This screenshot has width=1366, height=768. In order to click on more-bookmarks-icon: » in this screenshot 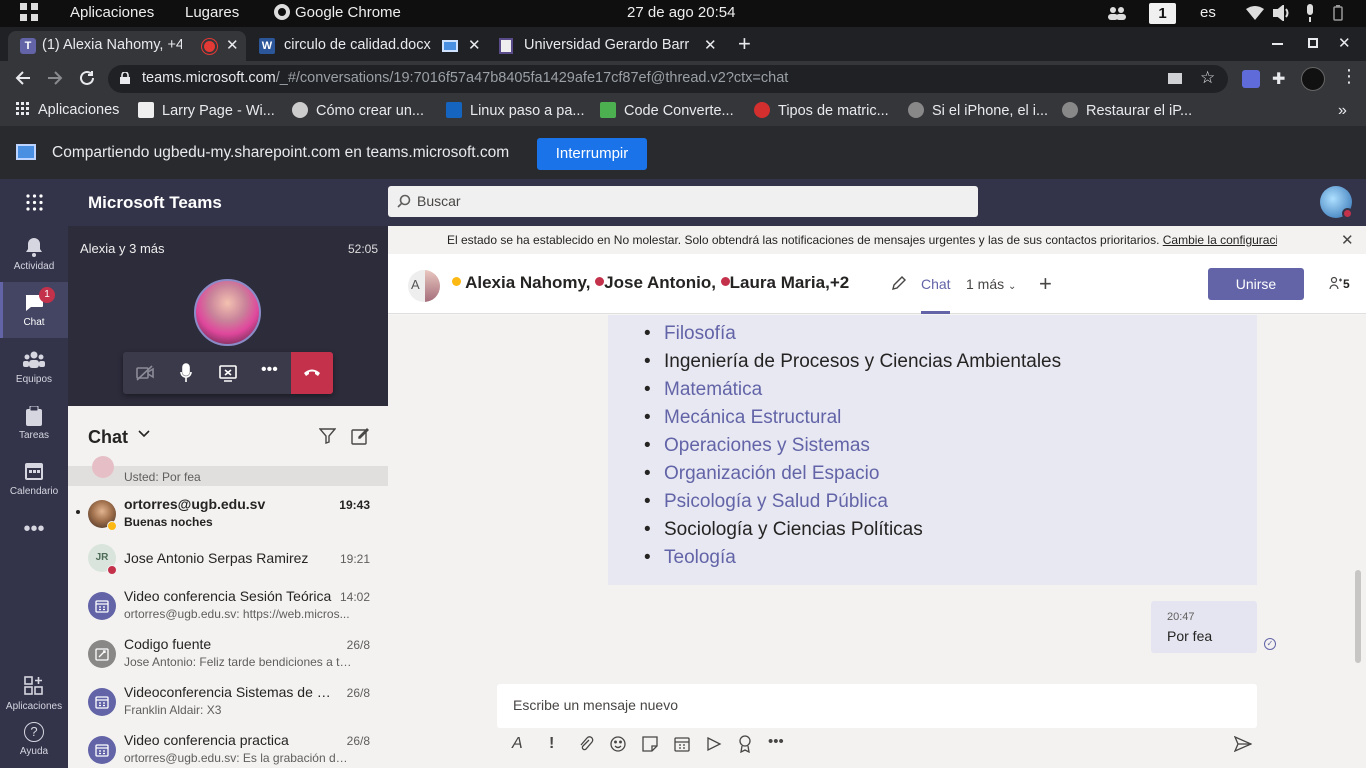, I will do `click(1342, 111)`.